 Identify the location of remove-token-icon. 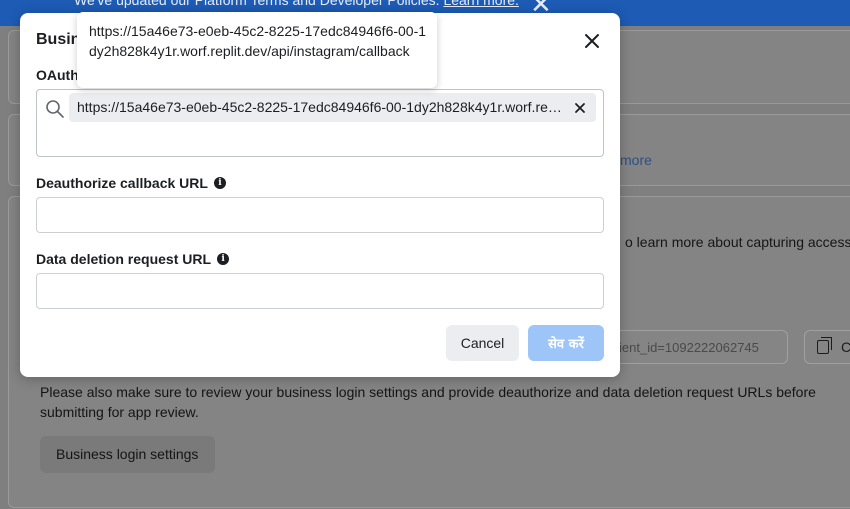
(580, 108).